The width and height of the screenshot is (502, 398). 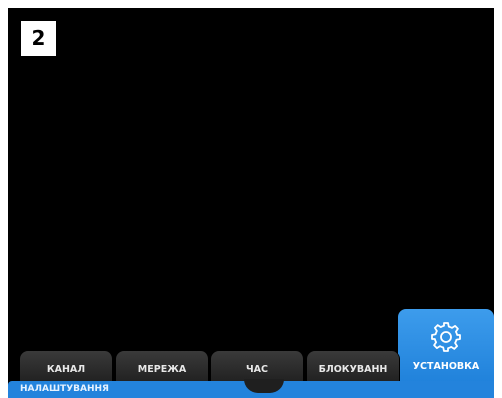 What do you see at coordinates (446, 337) in the screenshot?
I see `gear-icon` at bounding box center [446, 337].